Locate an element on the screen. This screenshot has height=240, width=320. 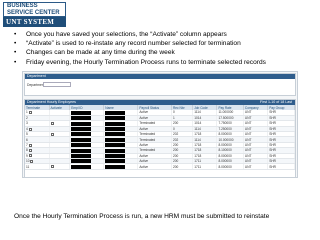
activate-cell is located at coordinates (60, 166).